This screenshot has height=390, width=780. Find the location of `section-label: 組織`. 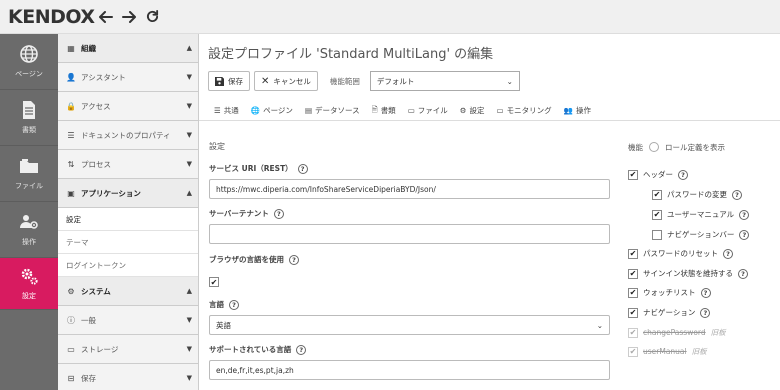

section-label: 組織 is located at coordinates (88, 48).